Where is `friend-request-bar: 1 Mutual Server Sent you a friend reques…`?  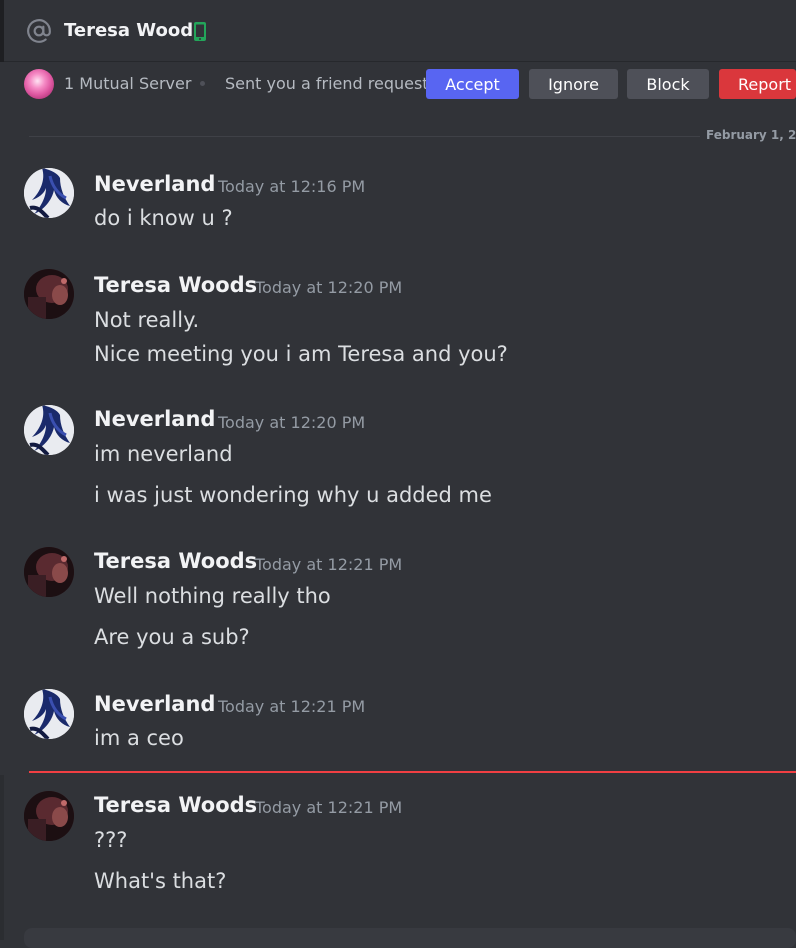
friend-request-bar: 1 Mutual Server Sent you a friend reques… is located at coordinates (398, 84).